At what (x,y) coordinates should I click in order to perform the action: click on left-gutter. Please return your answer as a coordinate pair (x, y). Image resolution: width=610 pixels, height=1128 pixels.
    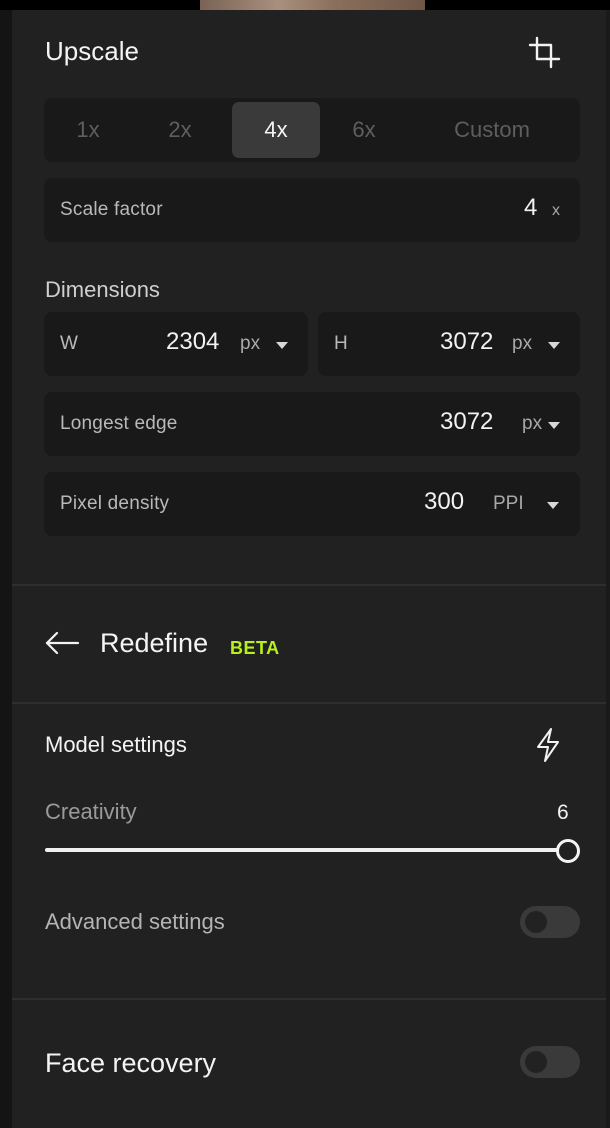
    Looking at the image, I should click on (6, 569).